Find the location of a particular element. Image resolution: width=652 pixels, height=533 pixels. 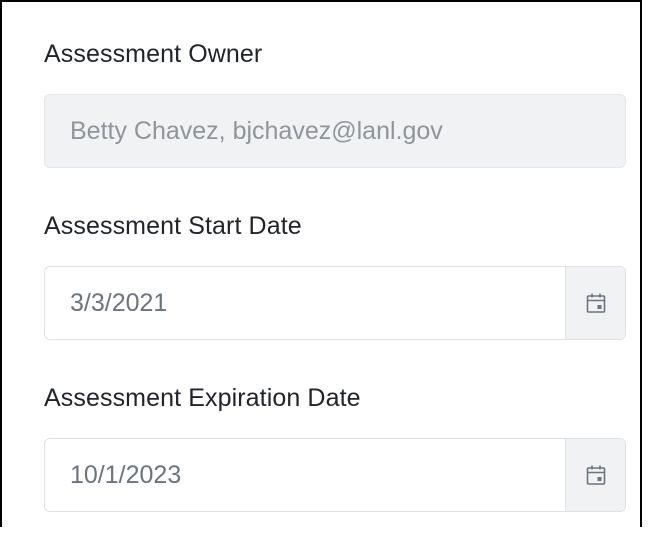

assessment-start-date-input: 3/3/2021 is located at coordinates (335, 303).